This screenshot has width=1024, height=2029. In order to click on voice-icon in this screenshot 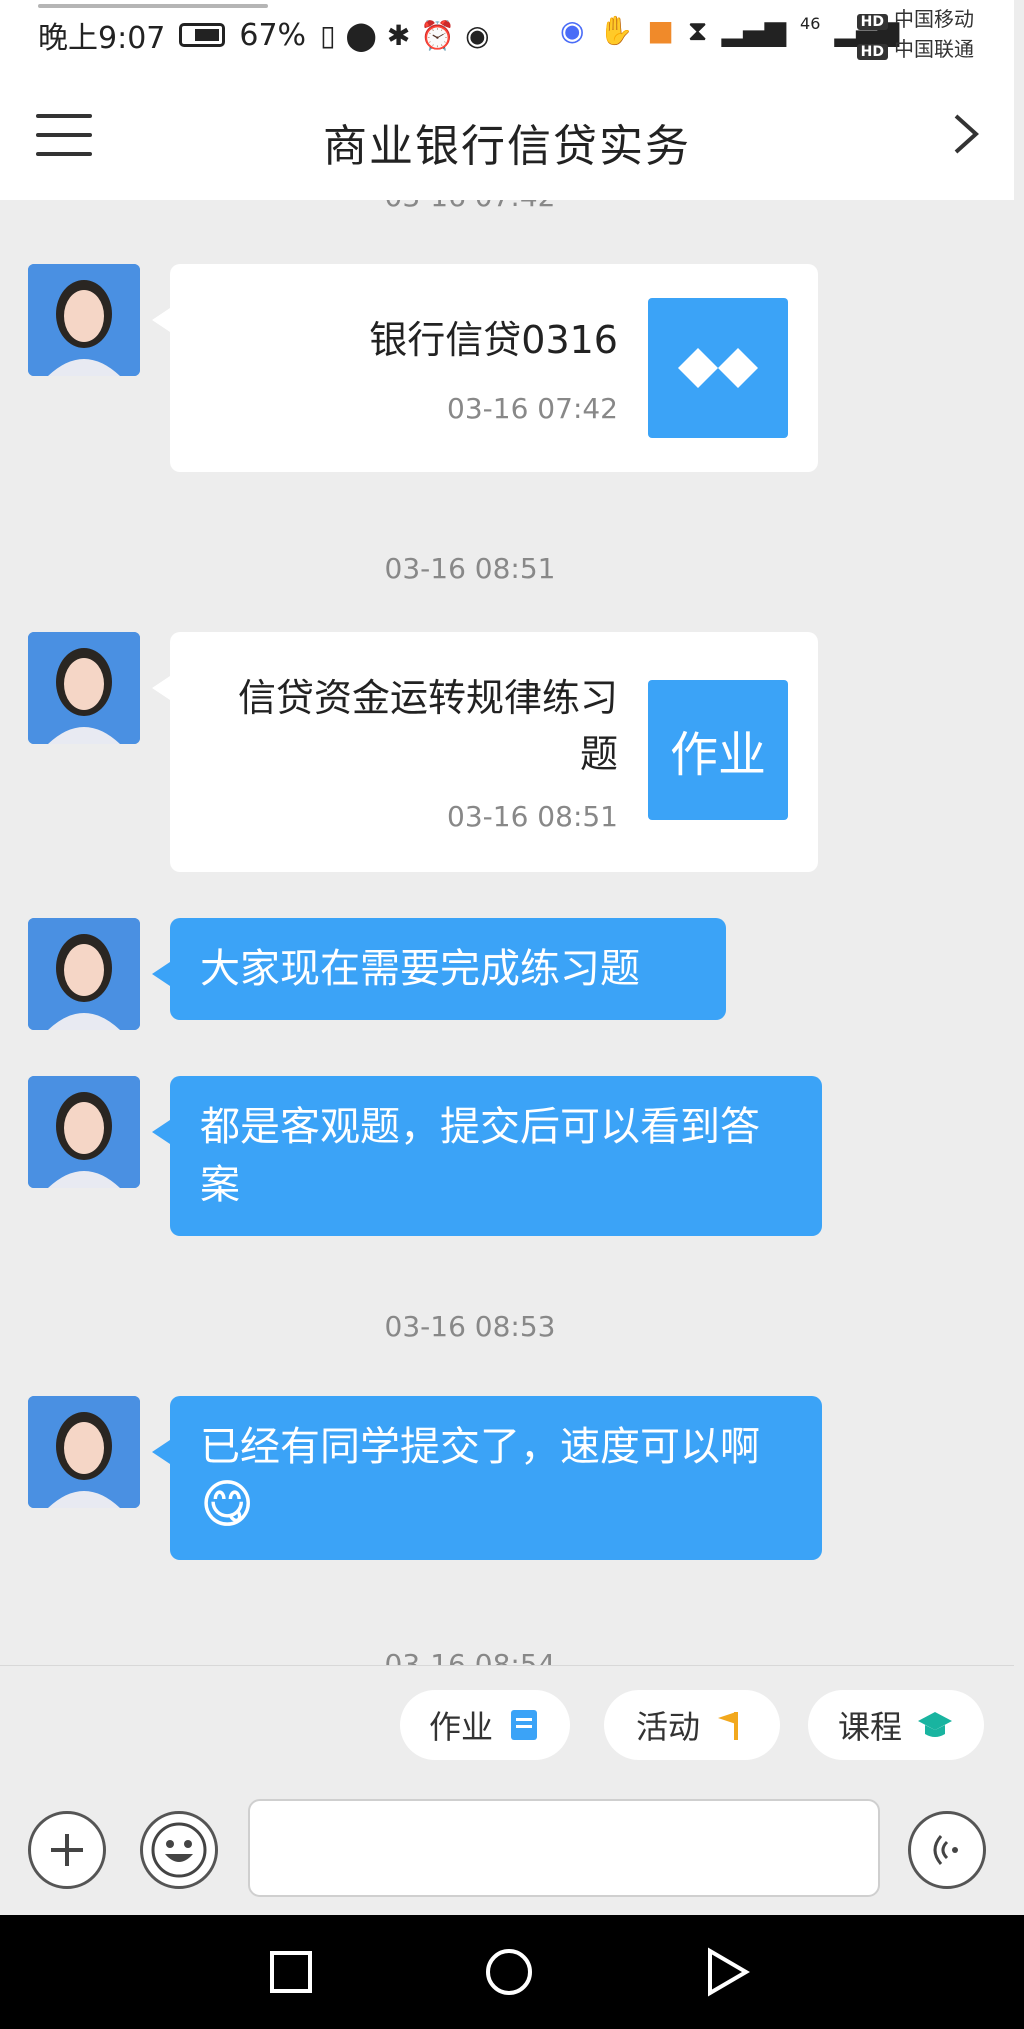, I will do `click(945, 1850)`.